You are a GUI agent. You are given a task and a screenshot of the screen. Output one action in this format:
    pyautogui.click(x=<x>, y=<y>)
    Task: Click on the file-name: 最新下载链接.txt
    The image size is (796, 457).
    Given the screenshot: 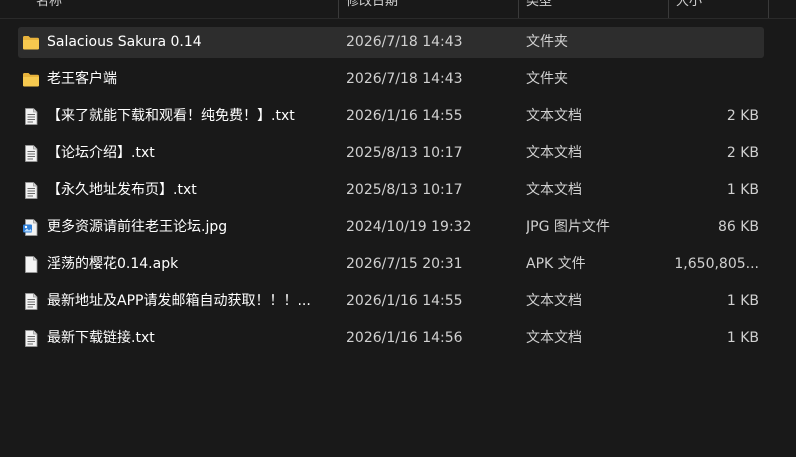 What is the action you would take?
    pyautogui.click(x=101, y=338)
    